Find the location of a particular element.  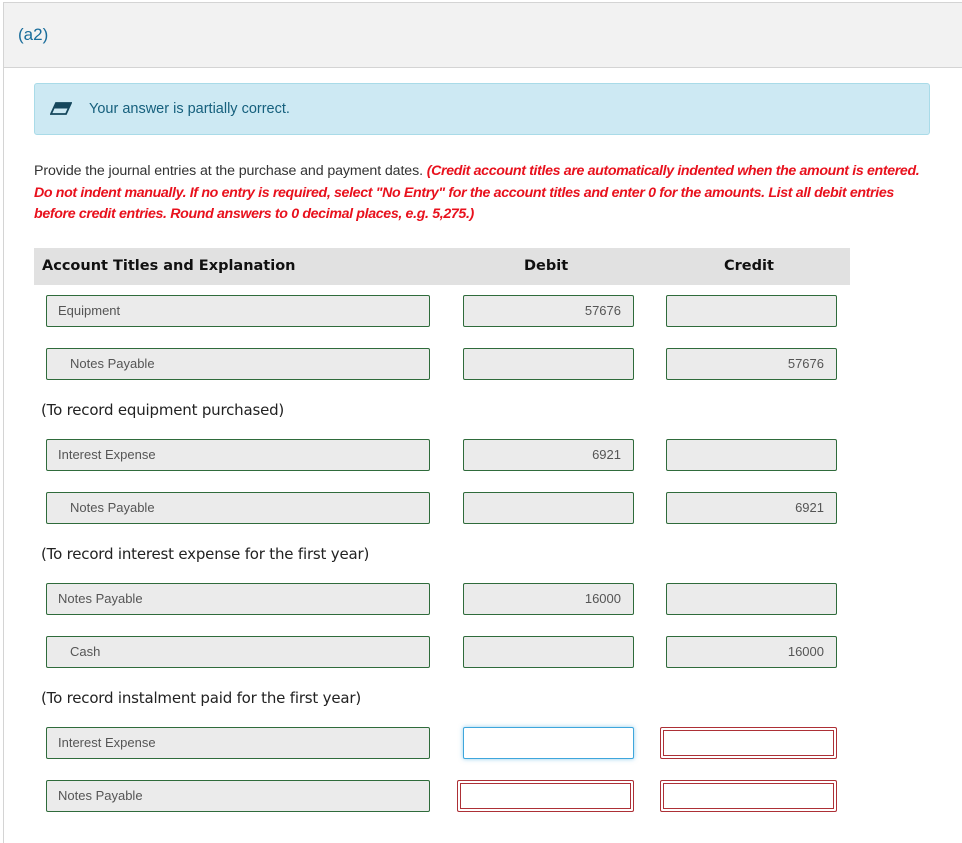

credit-input: 16000 is located at coordinates (751, 652).